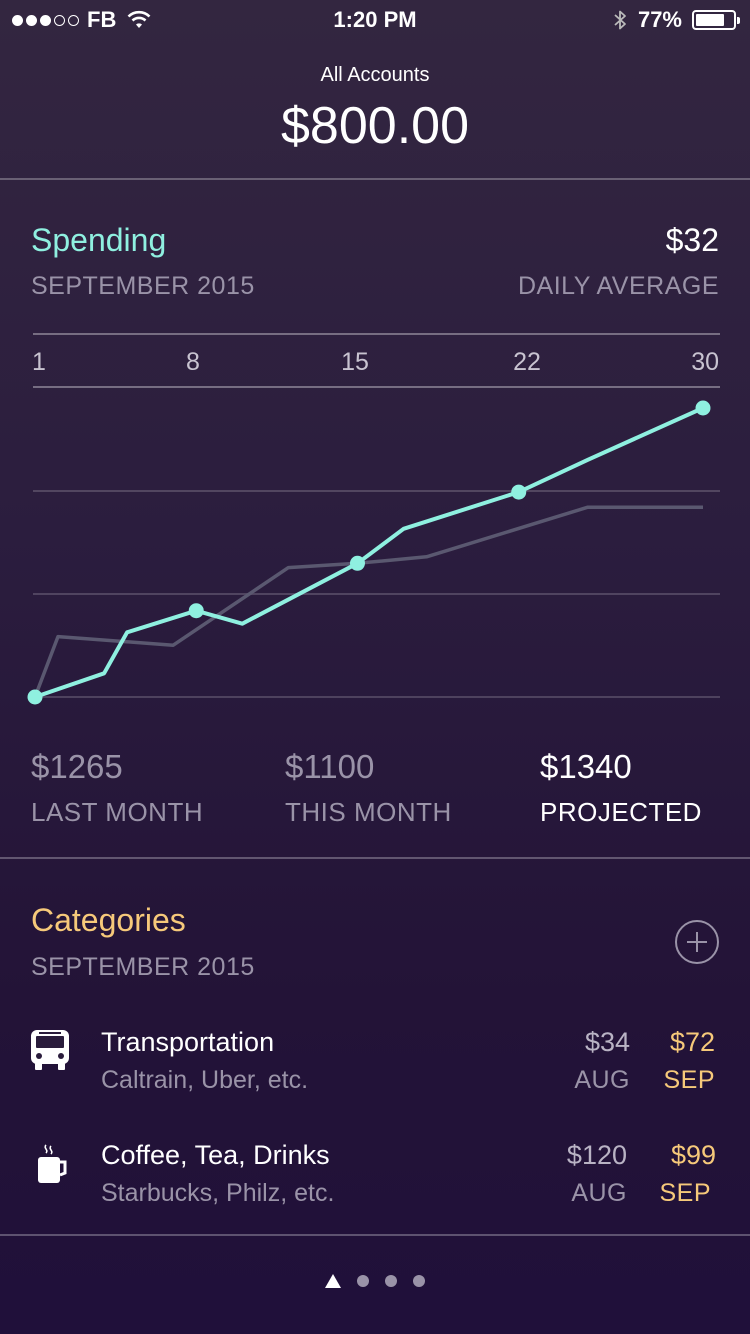  Describe the element at coordinates (188, 1042) in the screenshot. I see `category-name: Transportation` at that location.